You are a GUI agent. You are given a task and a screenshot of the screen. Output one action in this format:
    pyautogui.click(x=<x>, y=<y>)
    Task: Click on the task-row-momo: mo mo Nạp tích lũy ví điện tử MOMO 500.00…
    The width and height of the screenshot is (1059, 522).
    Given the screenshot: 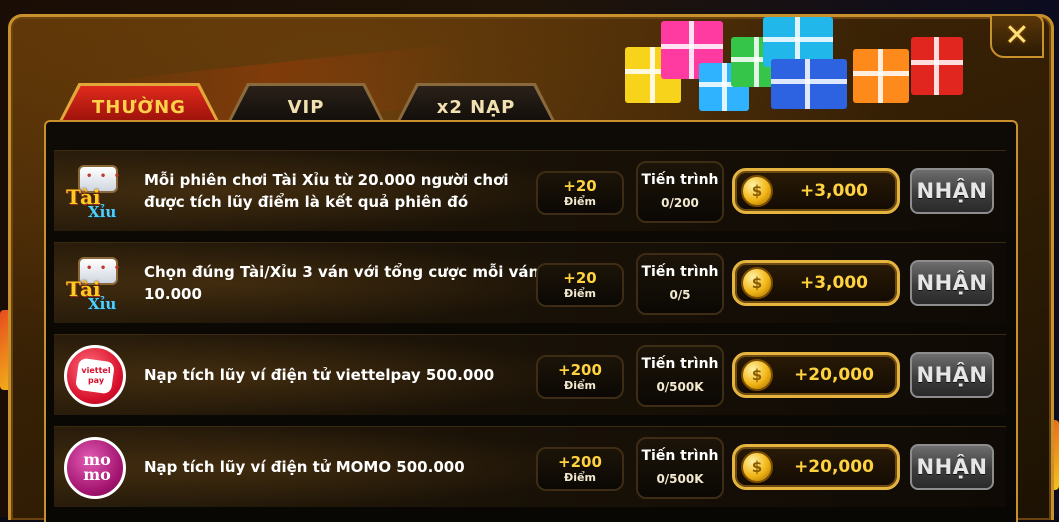 What is the action you would take?
    pyautogui.click(x=530, y=466)
    